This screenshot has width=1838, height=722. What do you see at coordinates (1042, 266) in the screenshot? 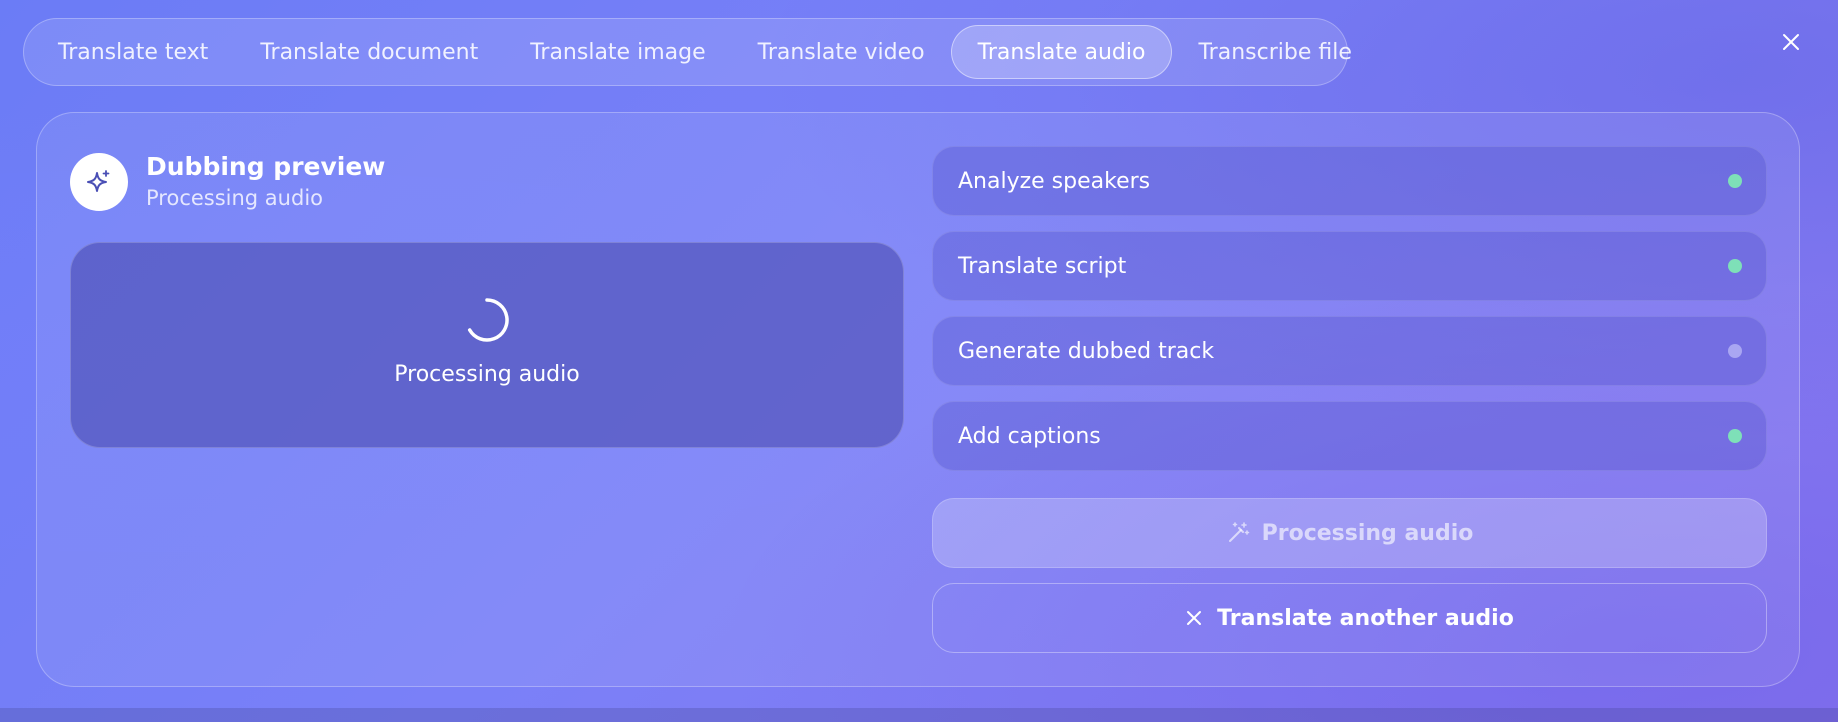
I see `step-label: Translate script` at bounding box center [1042, 266].